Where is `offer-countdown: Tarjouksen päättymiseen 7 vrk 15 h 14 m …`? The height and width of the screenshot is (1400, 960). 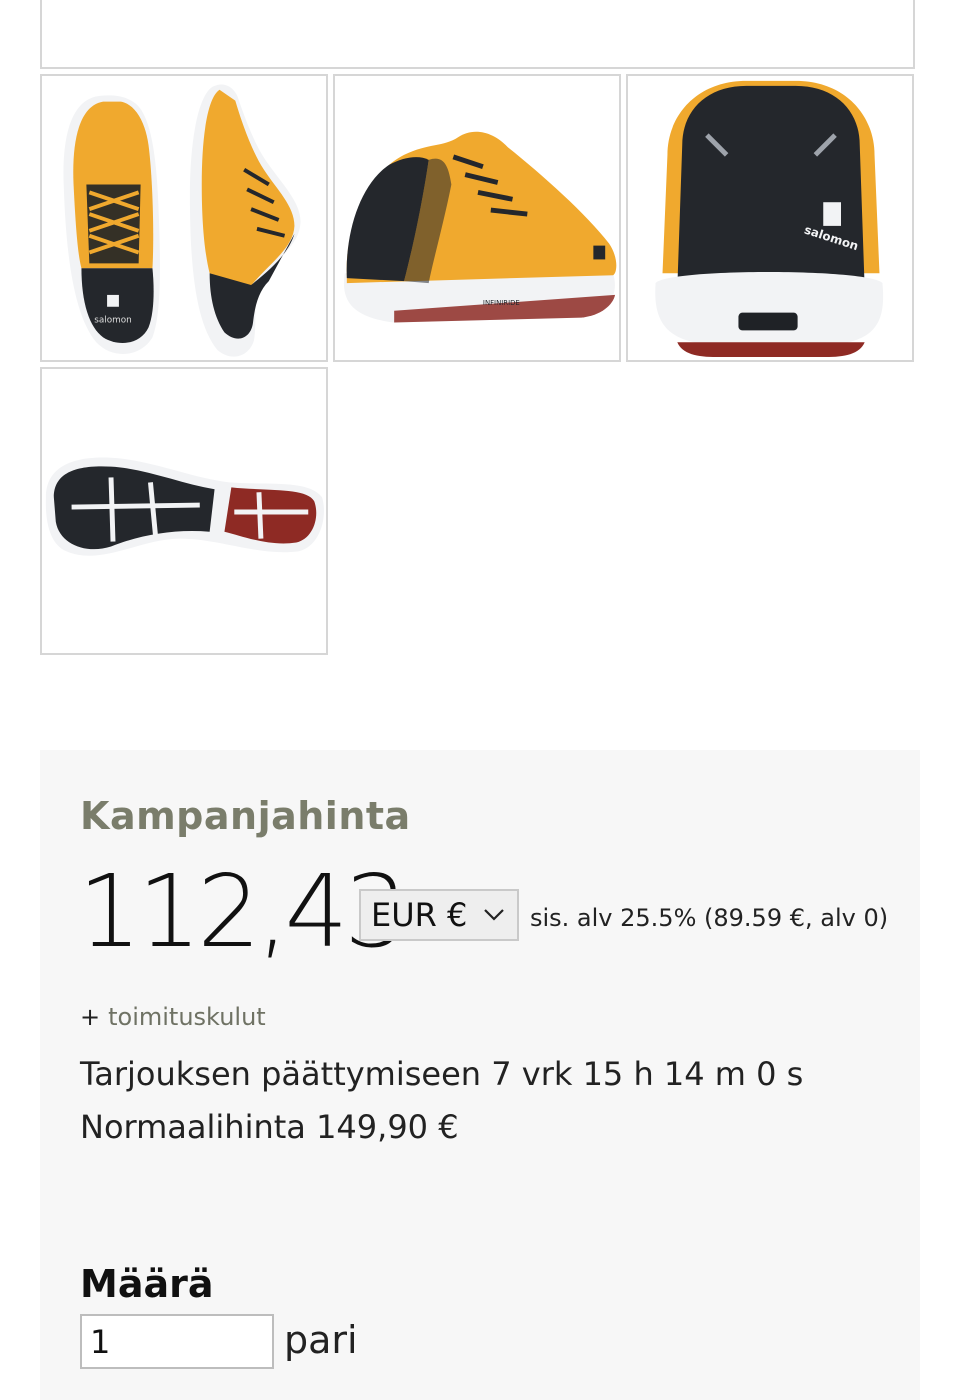
offer-countdown: Tarjouksen päättymiseen 7 vrk 15 h 14 m … is located at coordinates (442, 1074).